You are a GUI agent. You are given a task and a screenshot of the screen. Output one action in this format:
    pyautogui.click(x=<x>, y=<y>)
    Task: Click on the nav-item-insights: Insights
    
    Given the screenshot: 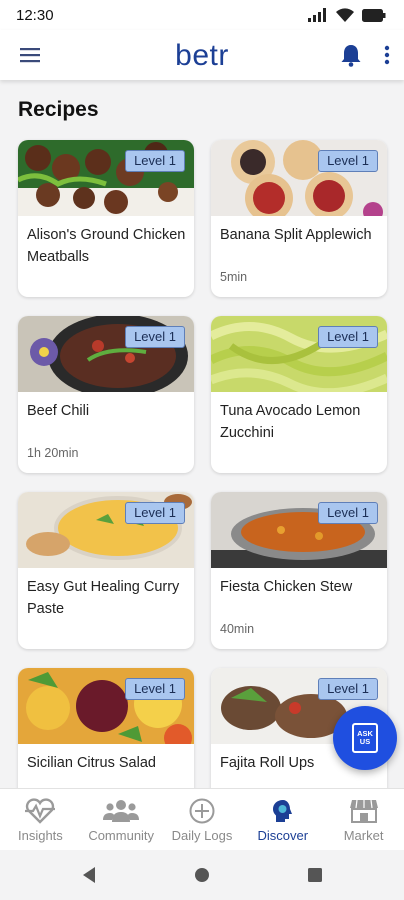 What is the action you would take?
    pyautogui.click(x=40, y=820)
    